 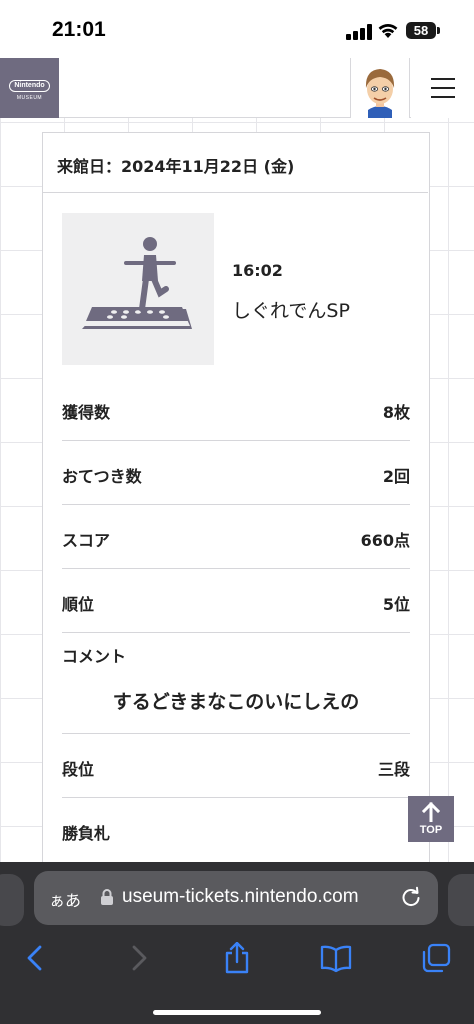 I want to click on status-time: 21:01, so click(x=79, y=29).